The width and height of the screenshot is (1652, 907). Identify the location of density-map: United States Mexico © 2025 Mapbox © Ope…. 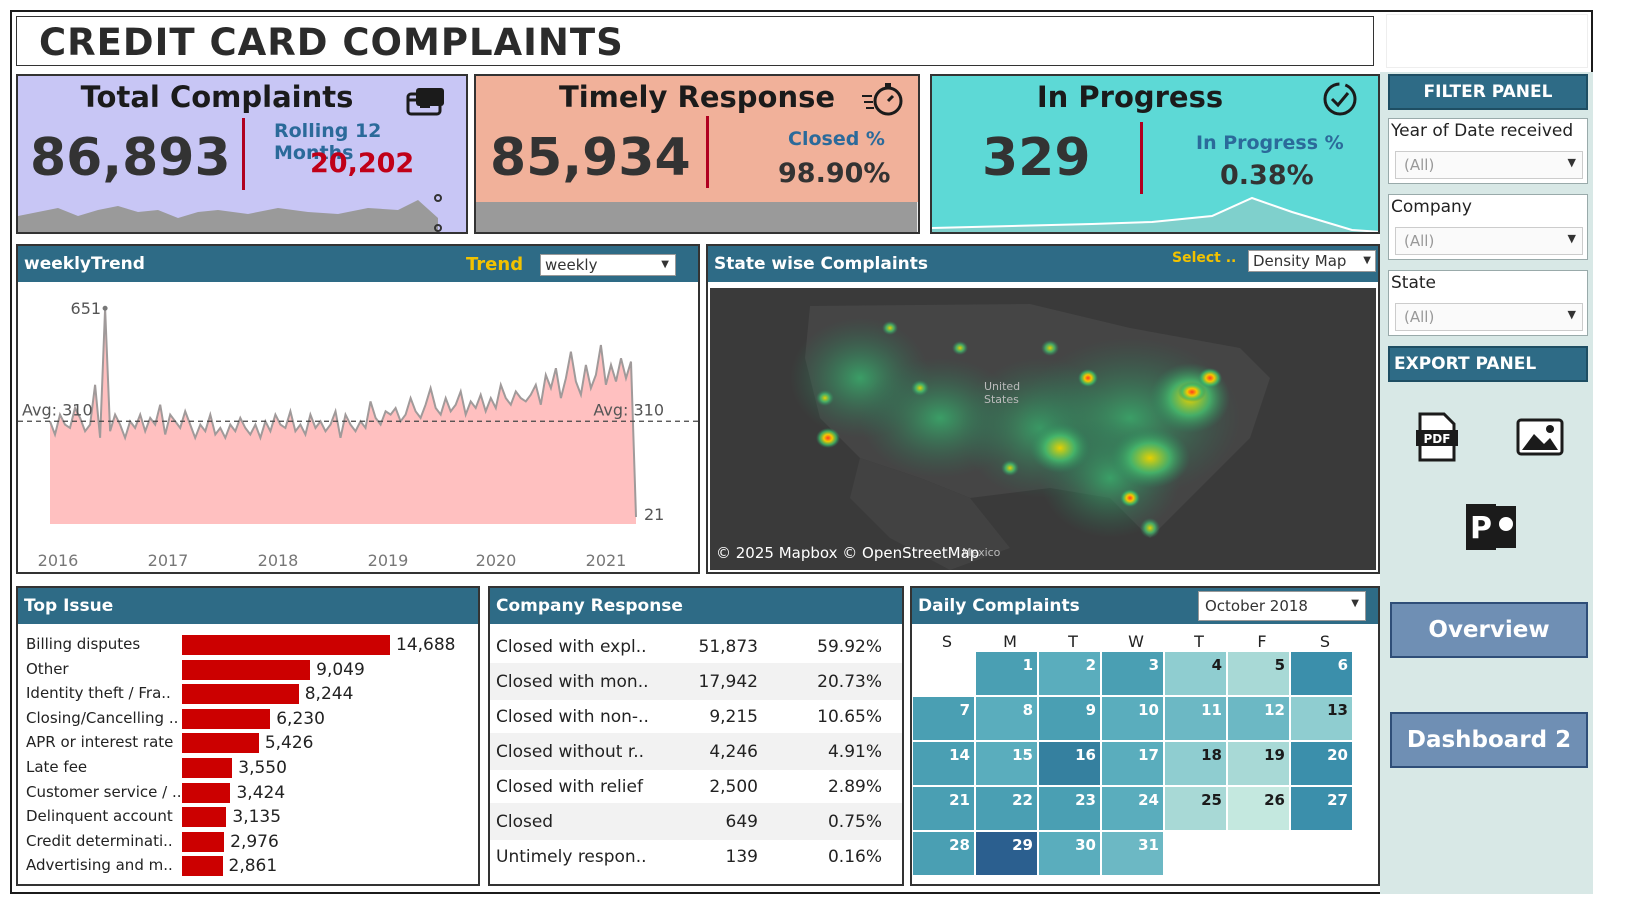
(1043, 429).